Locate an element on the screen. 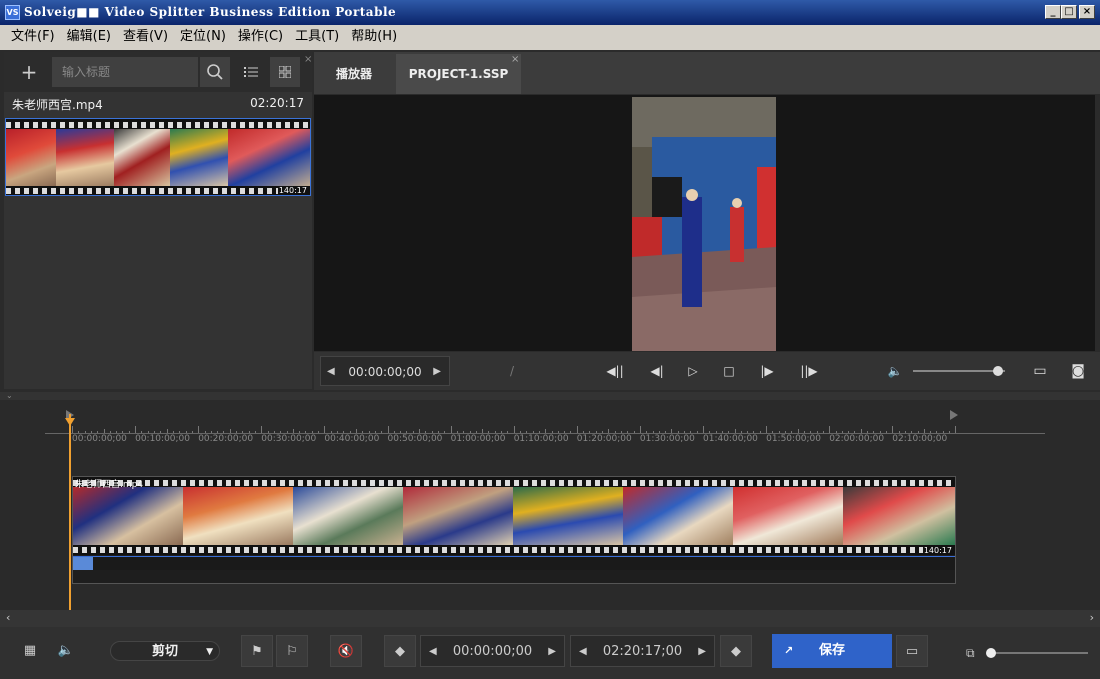 The width and height of the screenshot is (1100, 679). ruler-label: 02:00:00;00 is located at coordinates (857, 439).